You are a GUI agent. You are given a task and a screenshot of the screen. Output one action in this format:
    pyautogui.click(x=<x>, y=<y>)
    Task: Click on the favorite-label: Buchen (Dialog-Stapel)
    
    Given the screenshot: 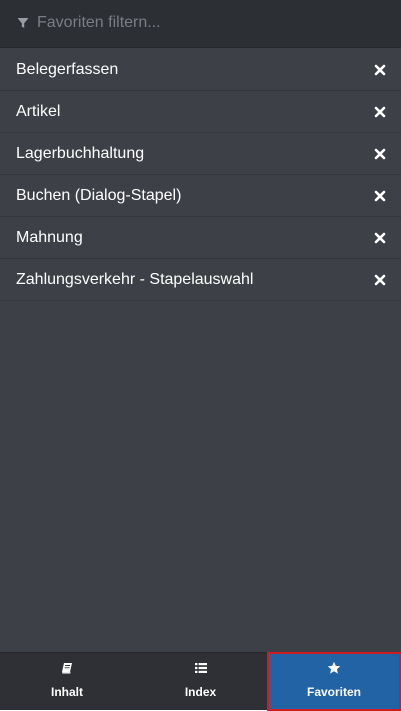 What is the action you would take?
    pyautogui.click(x=99, y=195)
    